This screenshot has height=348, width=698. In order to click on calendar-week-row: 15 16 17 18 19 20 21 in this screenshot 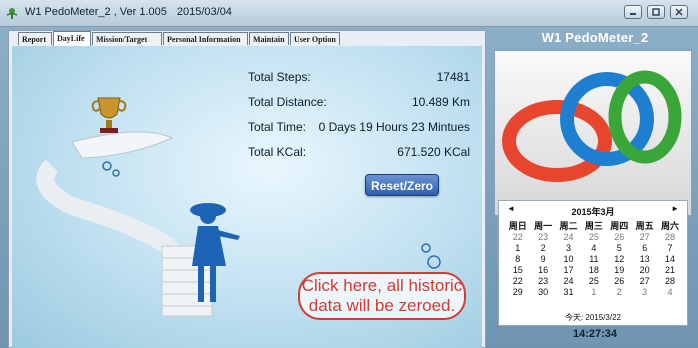, I will do `click(594, 270)`.